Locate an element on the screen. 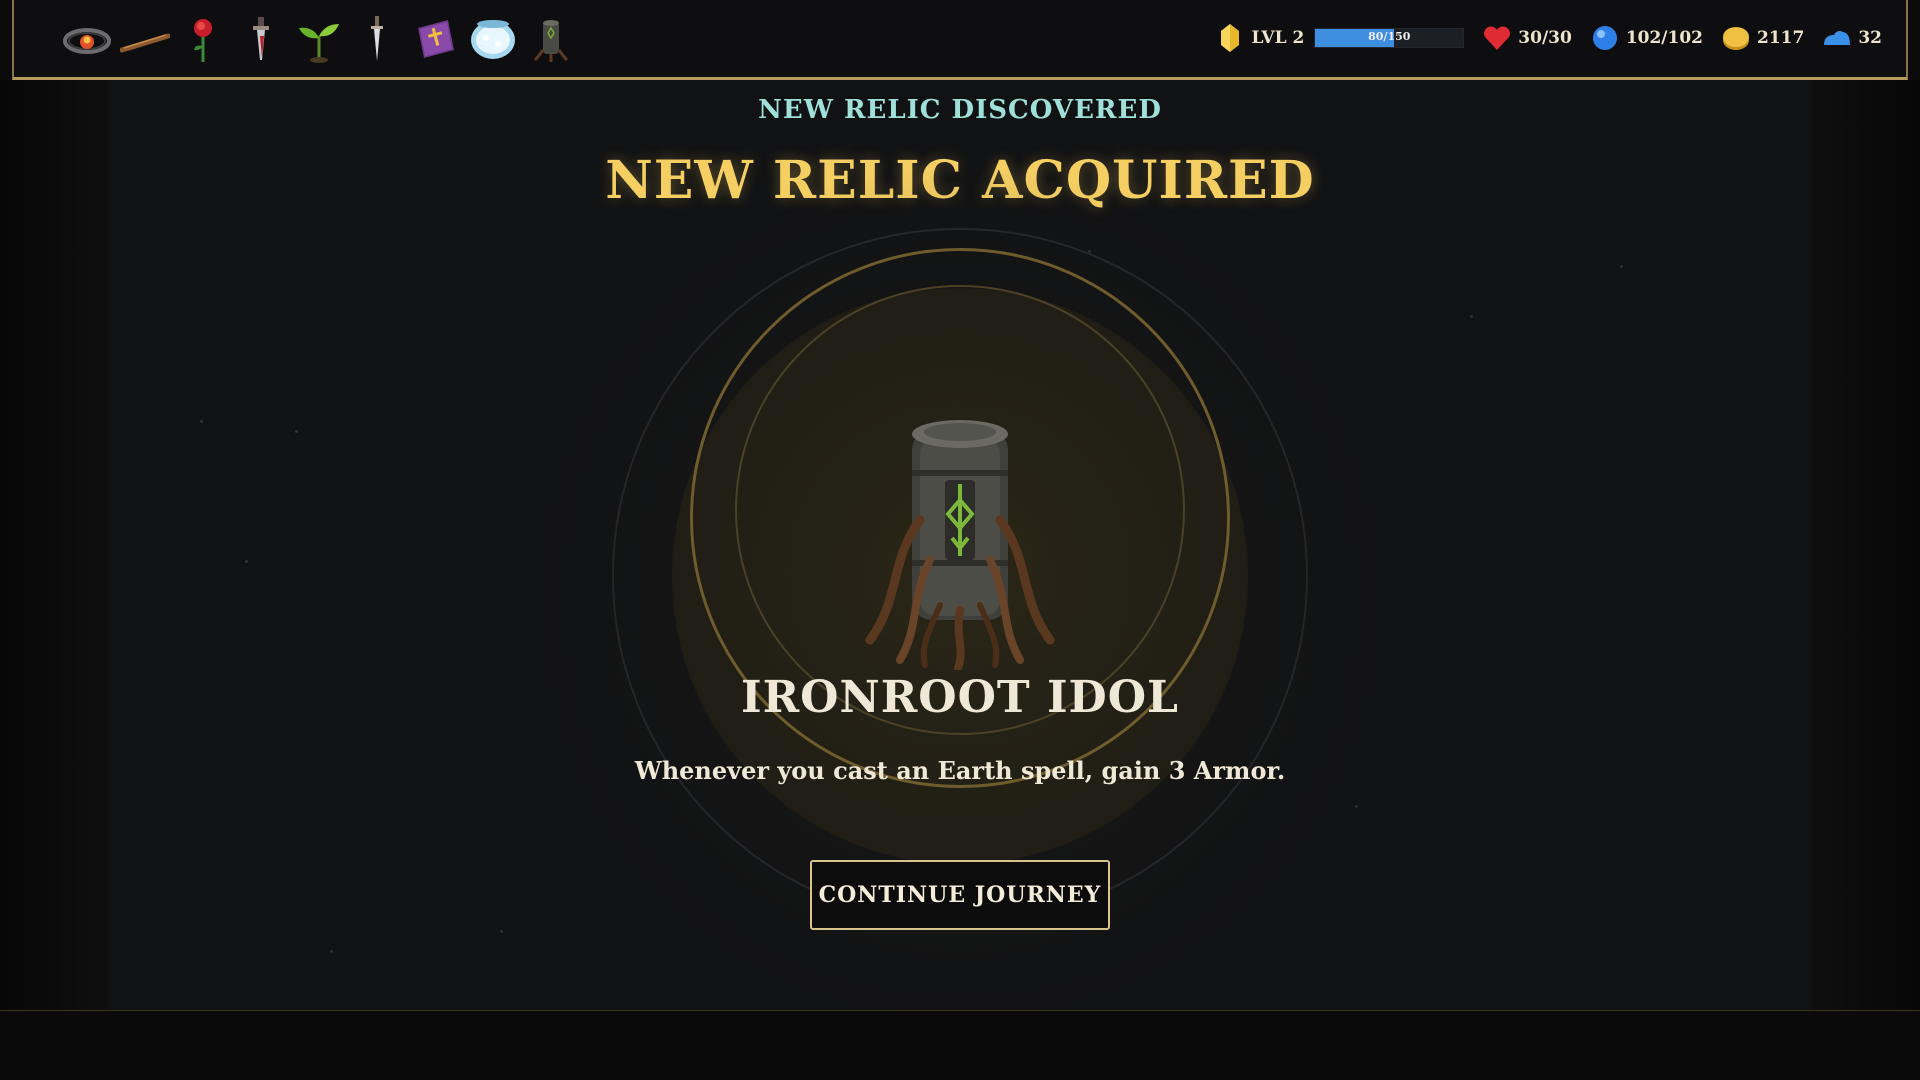 The height and width of the screenshot is (1080, 1920). cloud-value: 32 is located at coordinates (1870, 38).